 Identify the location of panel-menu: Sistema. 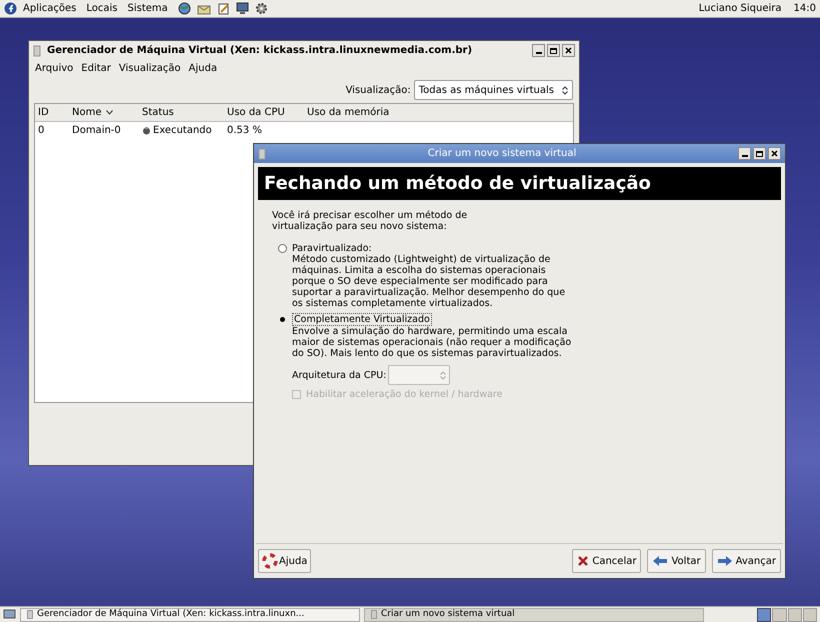
(148, 8).